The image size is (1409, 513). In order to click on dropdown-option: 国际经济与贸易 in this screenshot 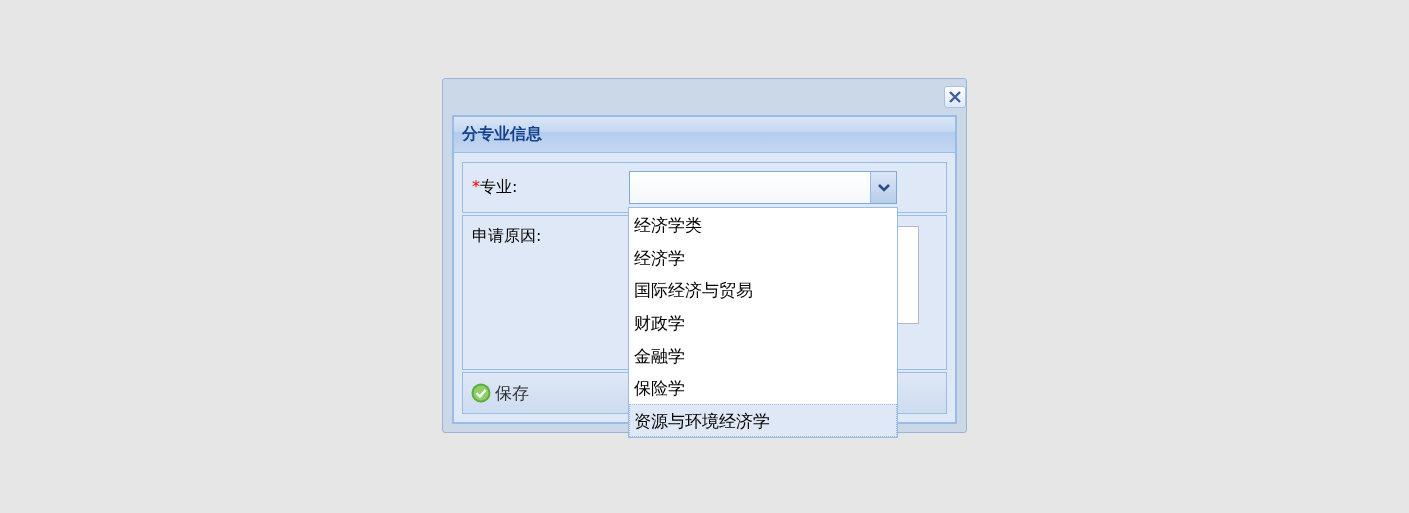, I will do `click(763, 290)`.